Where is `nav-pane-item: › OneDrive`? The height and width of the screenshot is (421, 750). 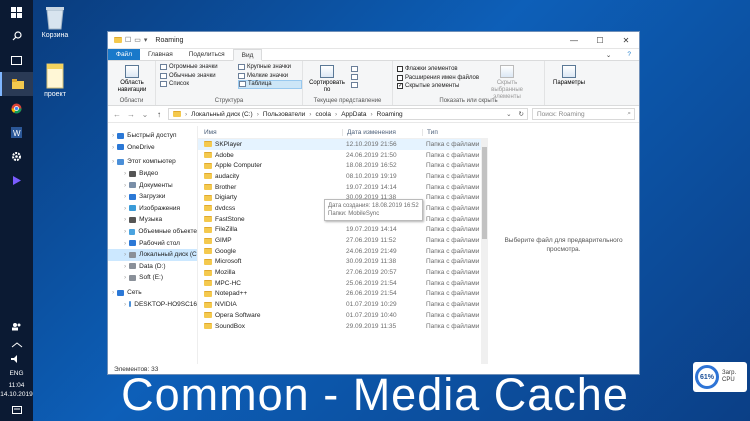 nav-pane-item: › OneDrive is located at coordinates (152, 148).